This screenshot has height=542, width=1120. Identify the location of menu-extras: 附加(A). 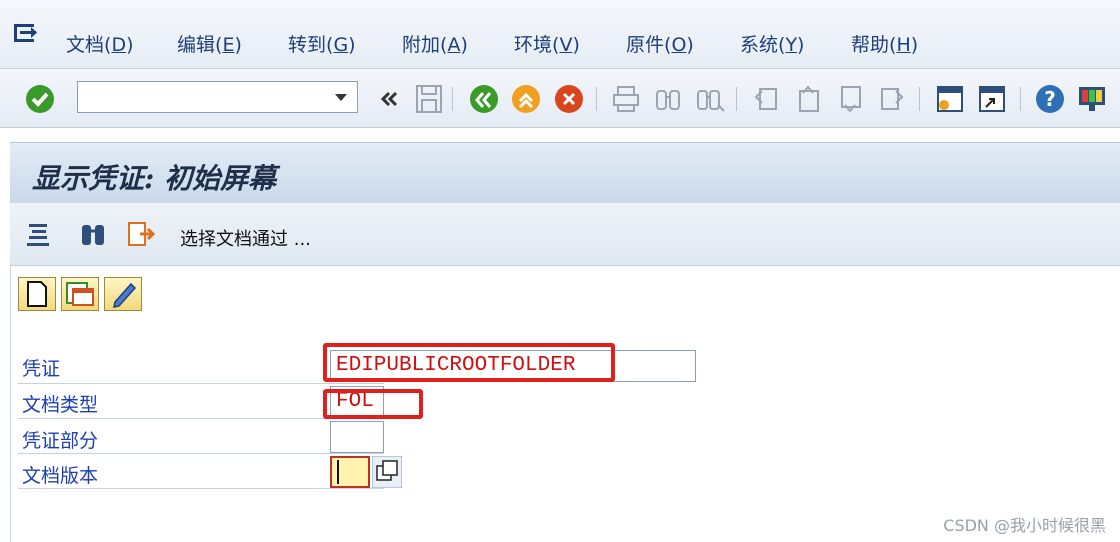
(435, 43).